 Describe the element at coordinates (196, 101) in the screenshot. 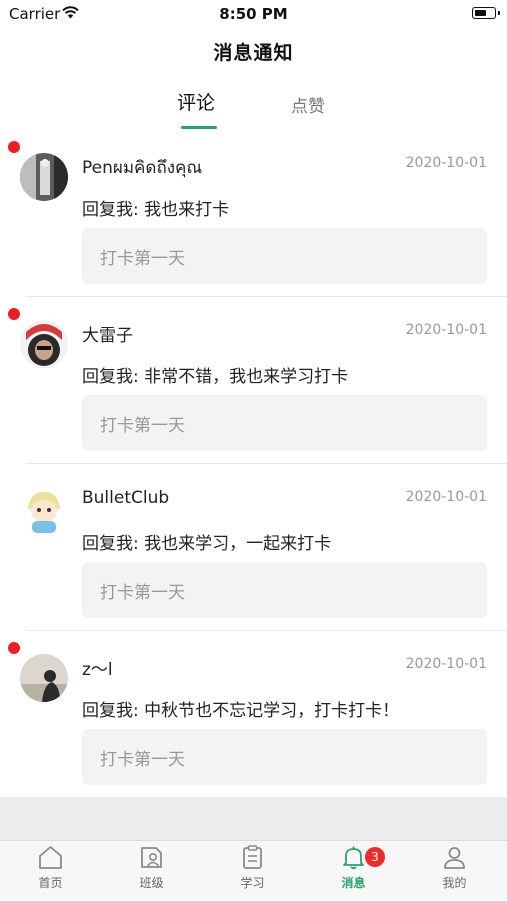

I see `tab-comments: 评论` at that location.